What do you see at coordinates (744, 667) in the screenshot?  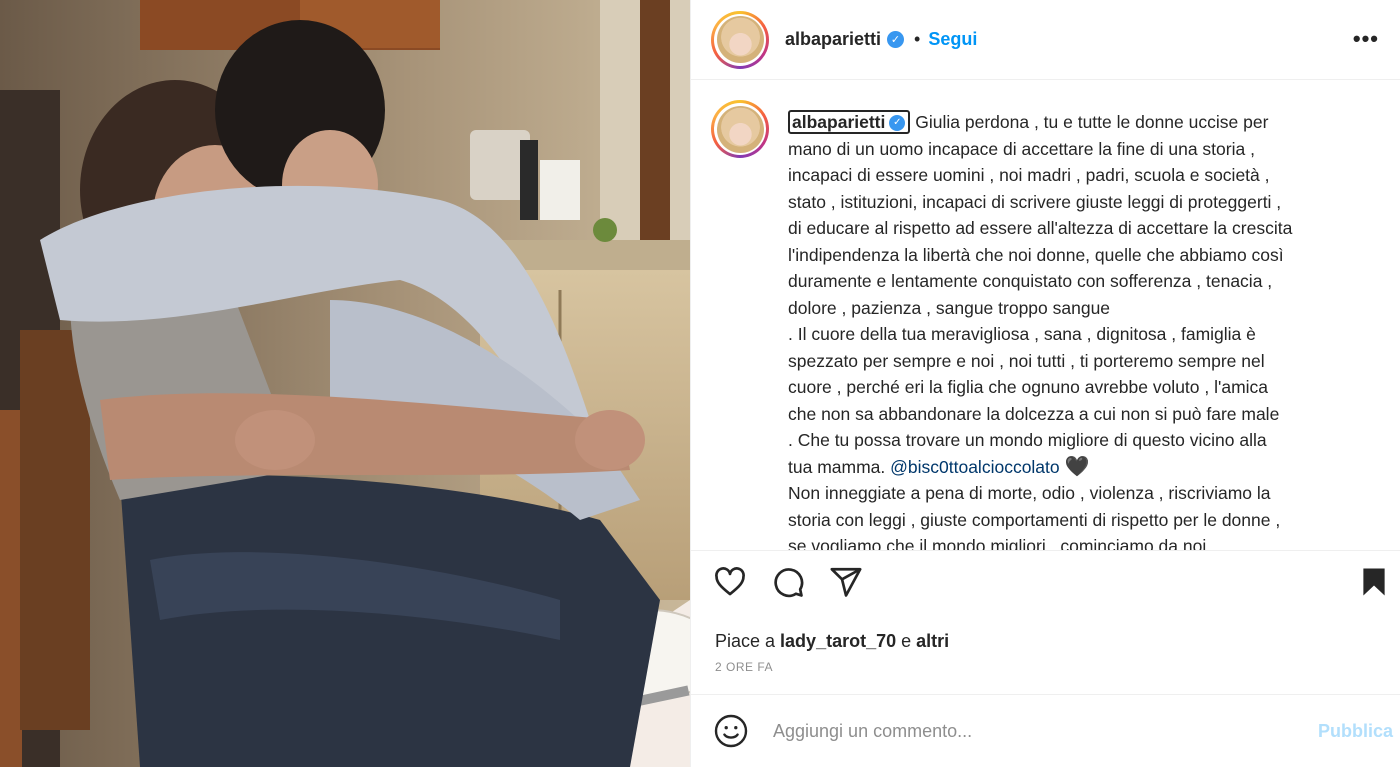 I see `post-timestamp: 2 ORE FA` at bounding box center [744, 667].